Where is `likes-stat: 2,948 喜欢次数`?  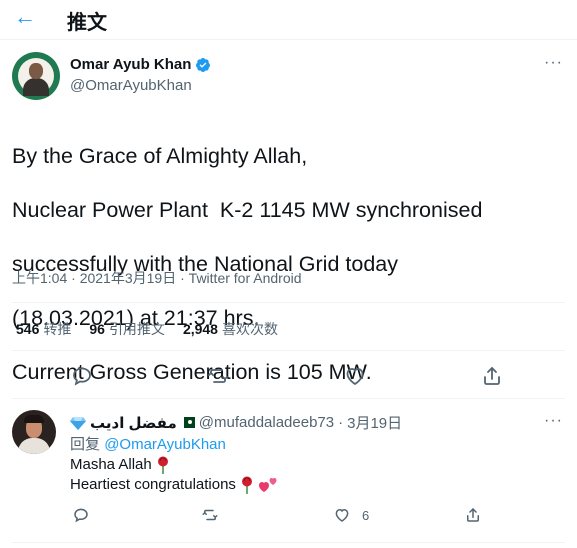 likes-stat: 2,948 喜欢次数 is located at coordinates (230, 329).